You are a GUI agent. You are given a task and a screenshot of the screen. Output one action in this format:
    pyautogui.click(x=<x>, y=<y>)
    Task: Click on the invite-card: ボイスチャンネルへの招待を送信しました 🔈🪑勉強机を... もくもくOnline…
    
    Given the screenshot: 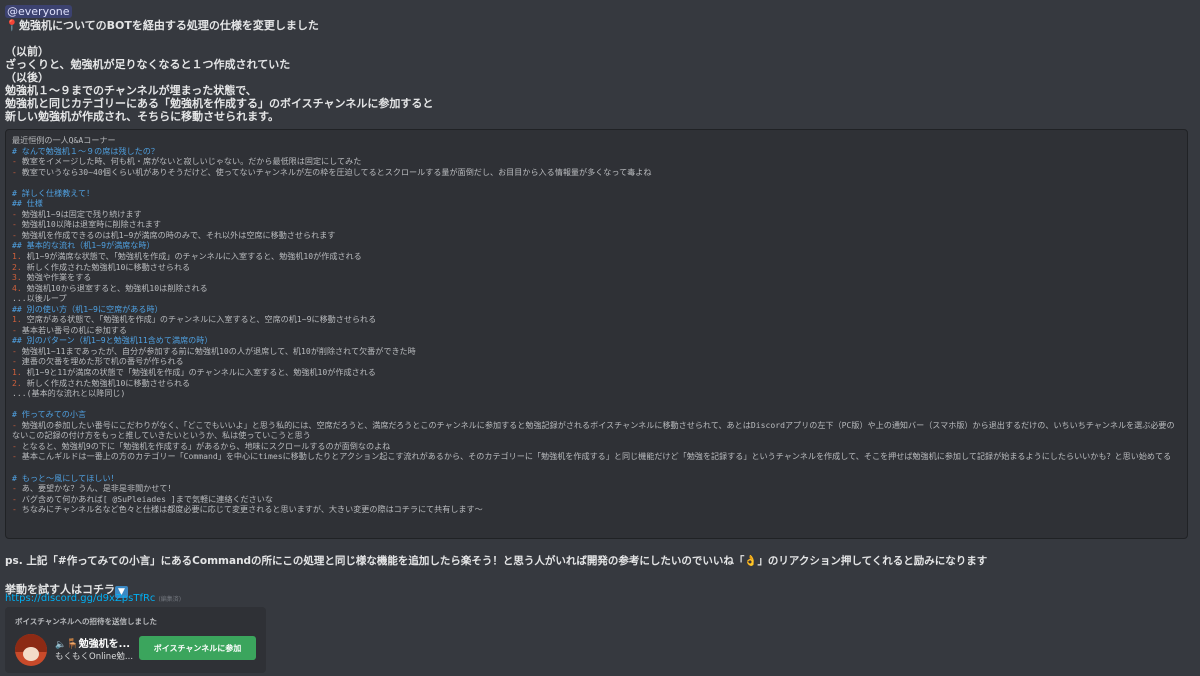 What is the action you would take?
    pyautogui.click(x=135, y=640)
    